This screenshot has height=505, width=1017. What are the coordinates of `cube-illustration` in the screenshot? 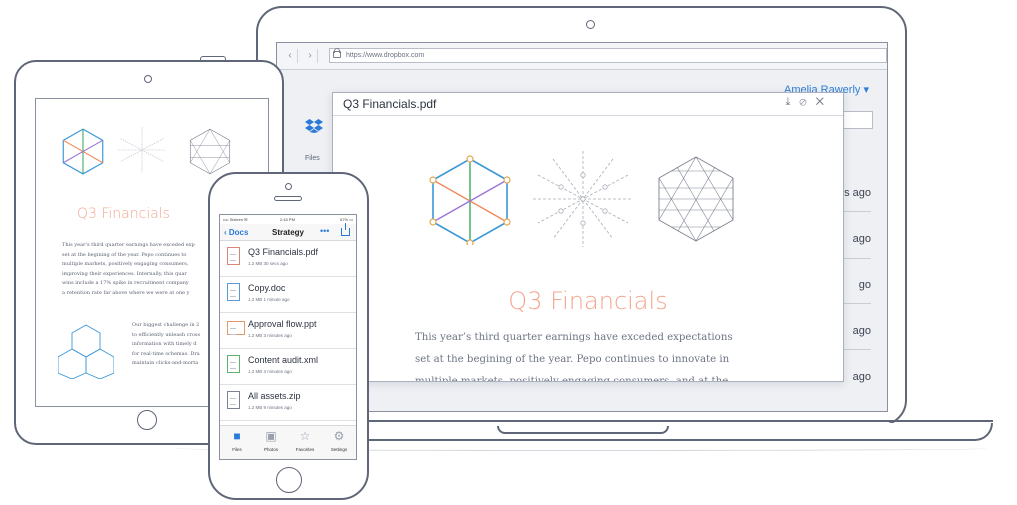 It's located at (86, 351).